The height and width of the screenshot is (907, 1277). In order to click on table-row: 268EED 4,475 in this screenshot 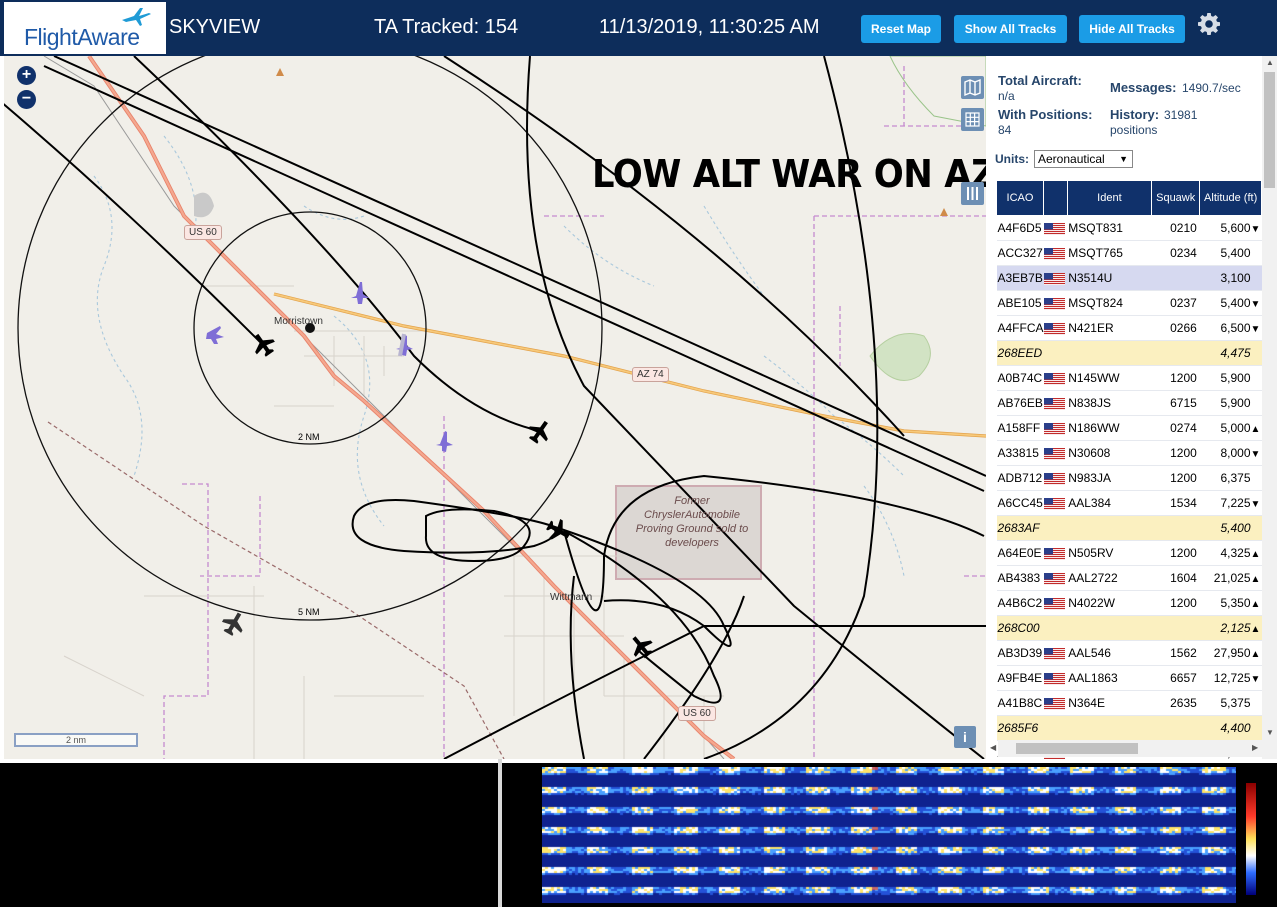, I will do `click(1129, 353)`.